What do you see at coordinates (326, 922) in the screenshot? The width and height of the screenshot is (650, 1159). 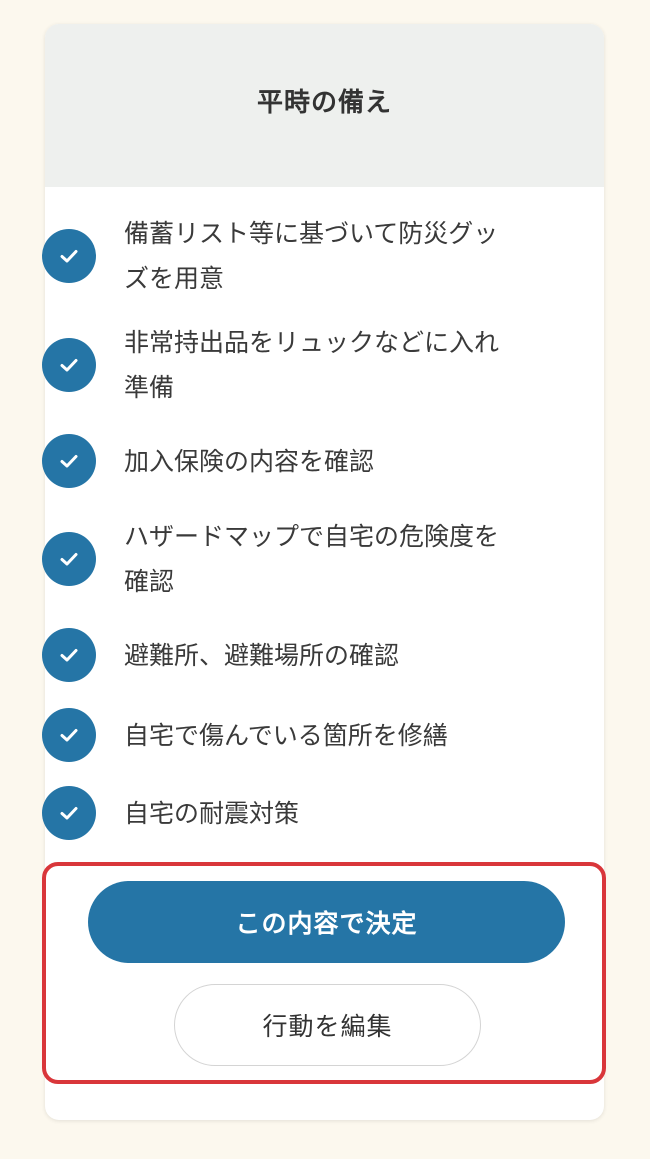 I see `confirm-button: この内容で決定` at bounding box center [326, 922].